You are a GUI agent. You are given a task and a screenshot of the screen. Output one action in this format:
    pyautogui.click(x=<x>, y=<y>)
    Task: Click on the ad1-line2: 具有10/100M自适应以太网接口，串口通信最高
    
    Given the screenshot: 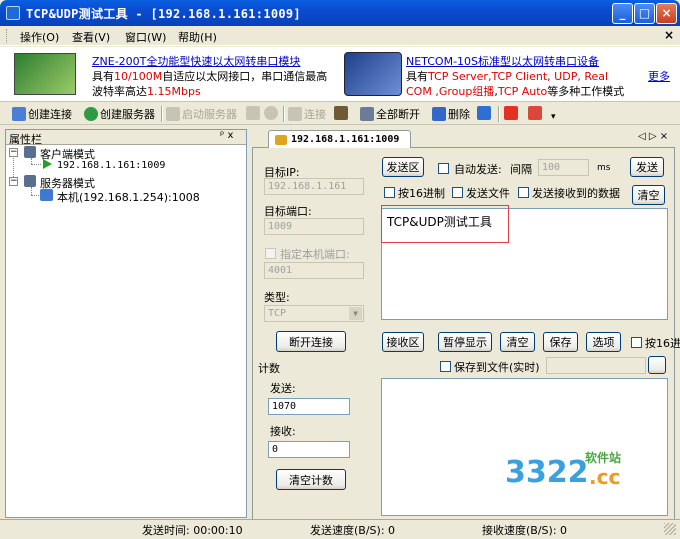 What is the action you would take?
    pyautogui.click(x=210, y=76)
    